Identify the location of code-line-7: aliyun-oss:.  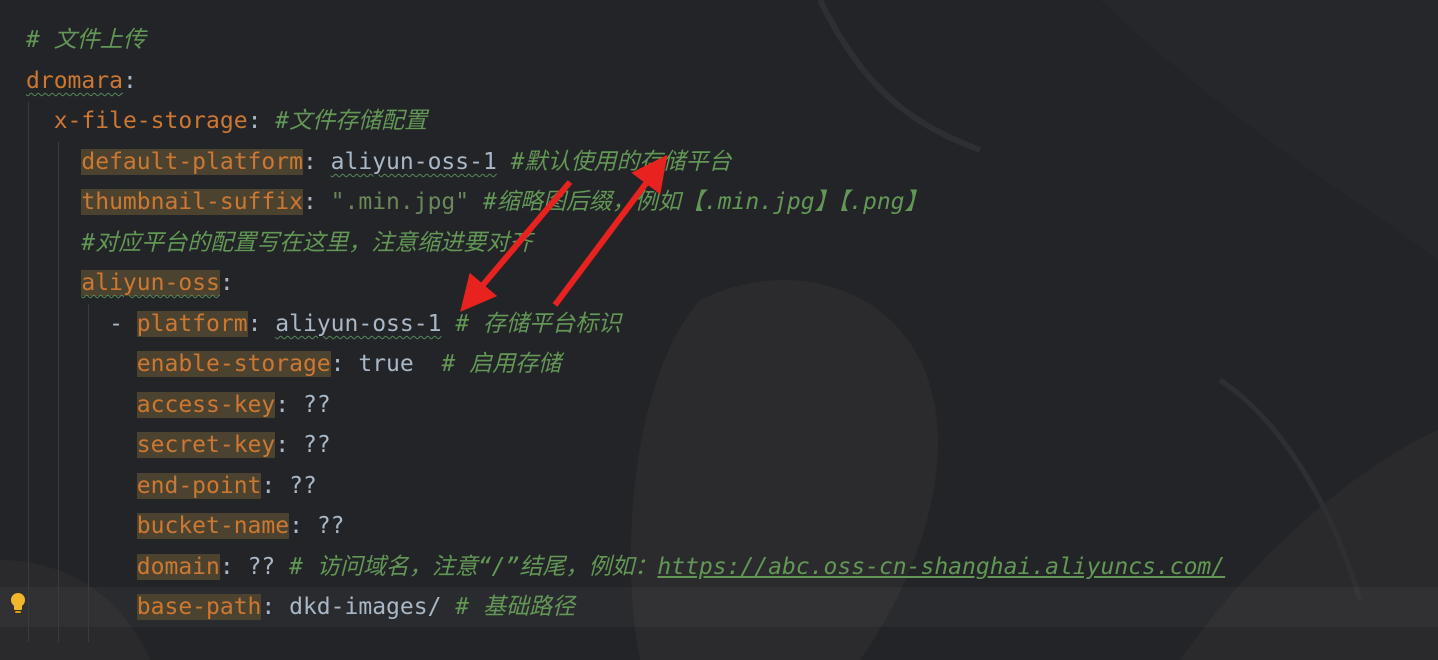
(157, 283).